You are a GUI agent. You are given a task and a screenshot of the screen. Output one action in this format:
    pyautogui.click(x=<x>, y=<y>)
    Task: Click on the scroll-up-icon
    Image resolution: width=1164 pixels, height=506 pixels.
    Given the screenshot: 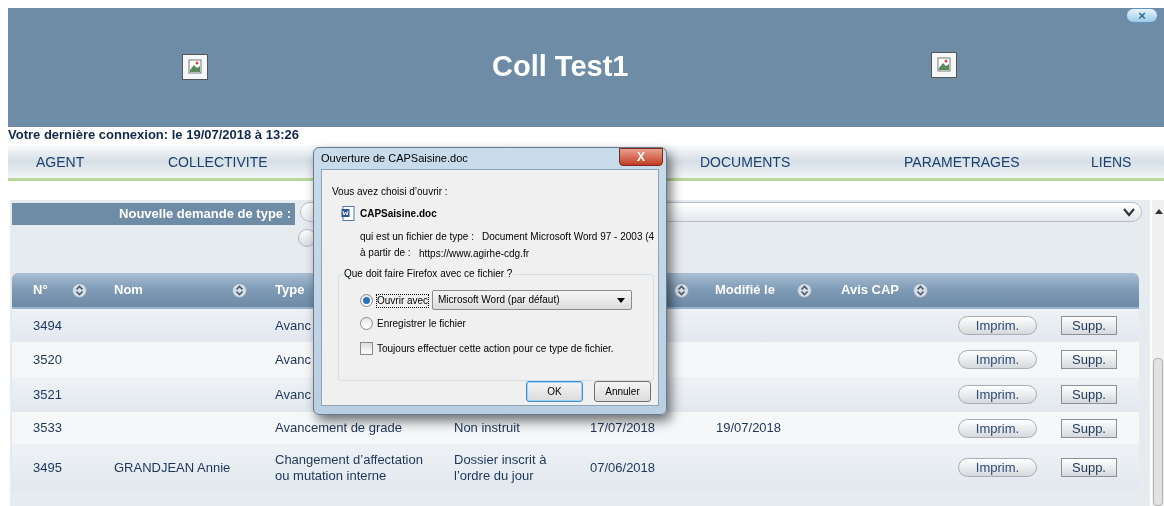 What is the action you would take?
    pyautogui.click(x=1159, y=211)
    